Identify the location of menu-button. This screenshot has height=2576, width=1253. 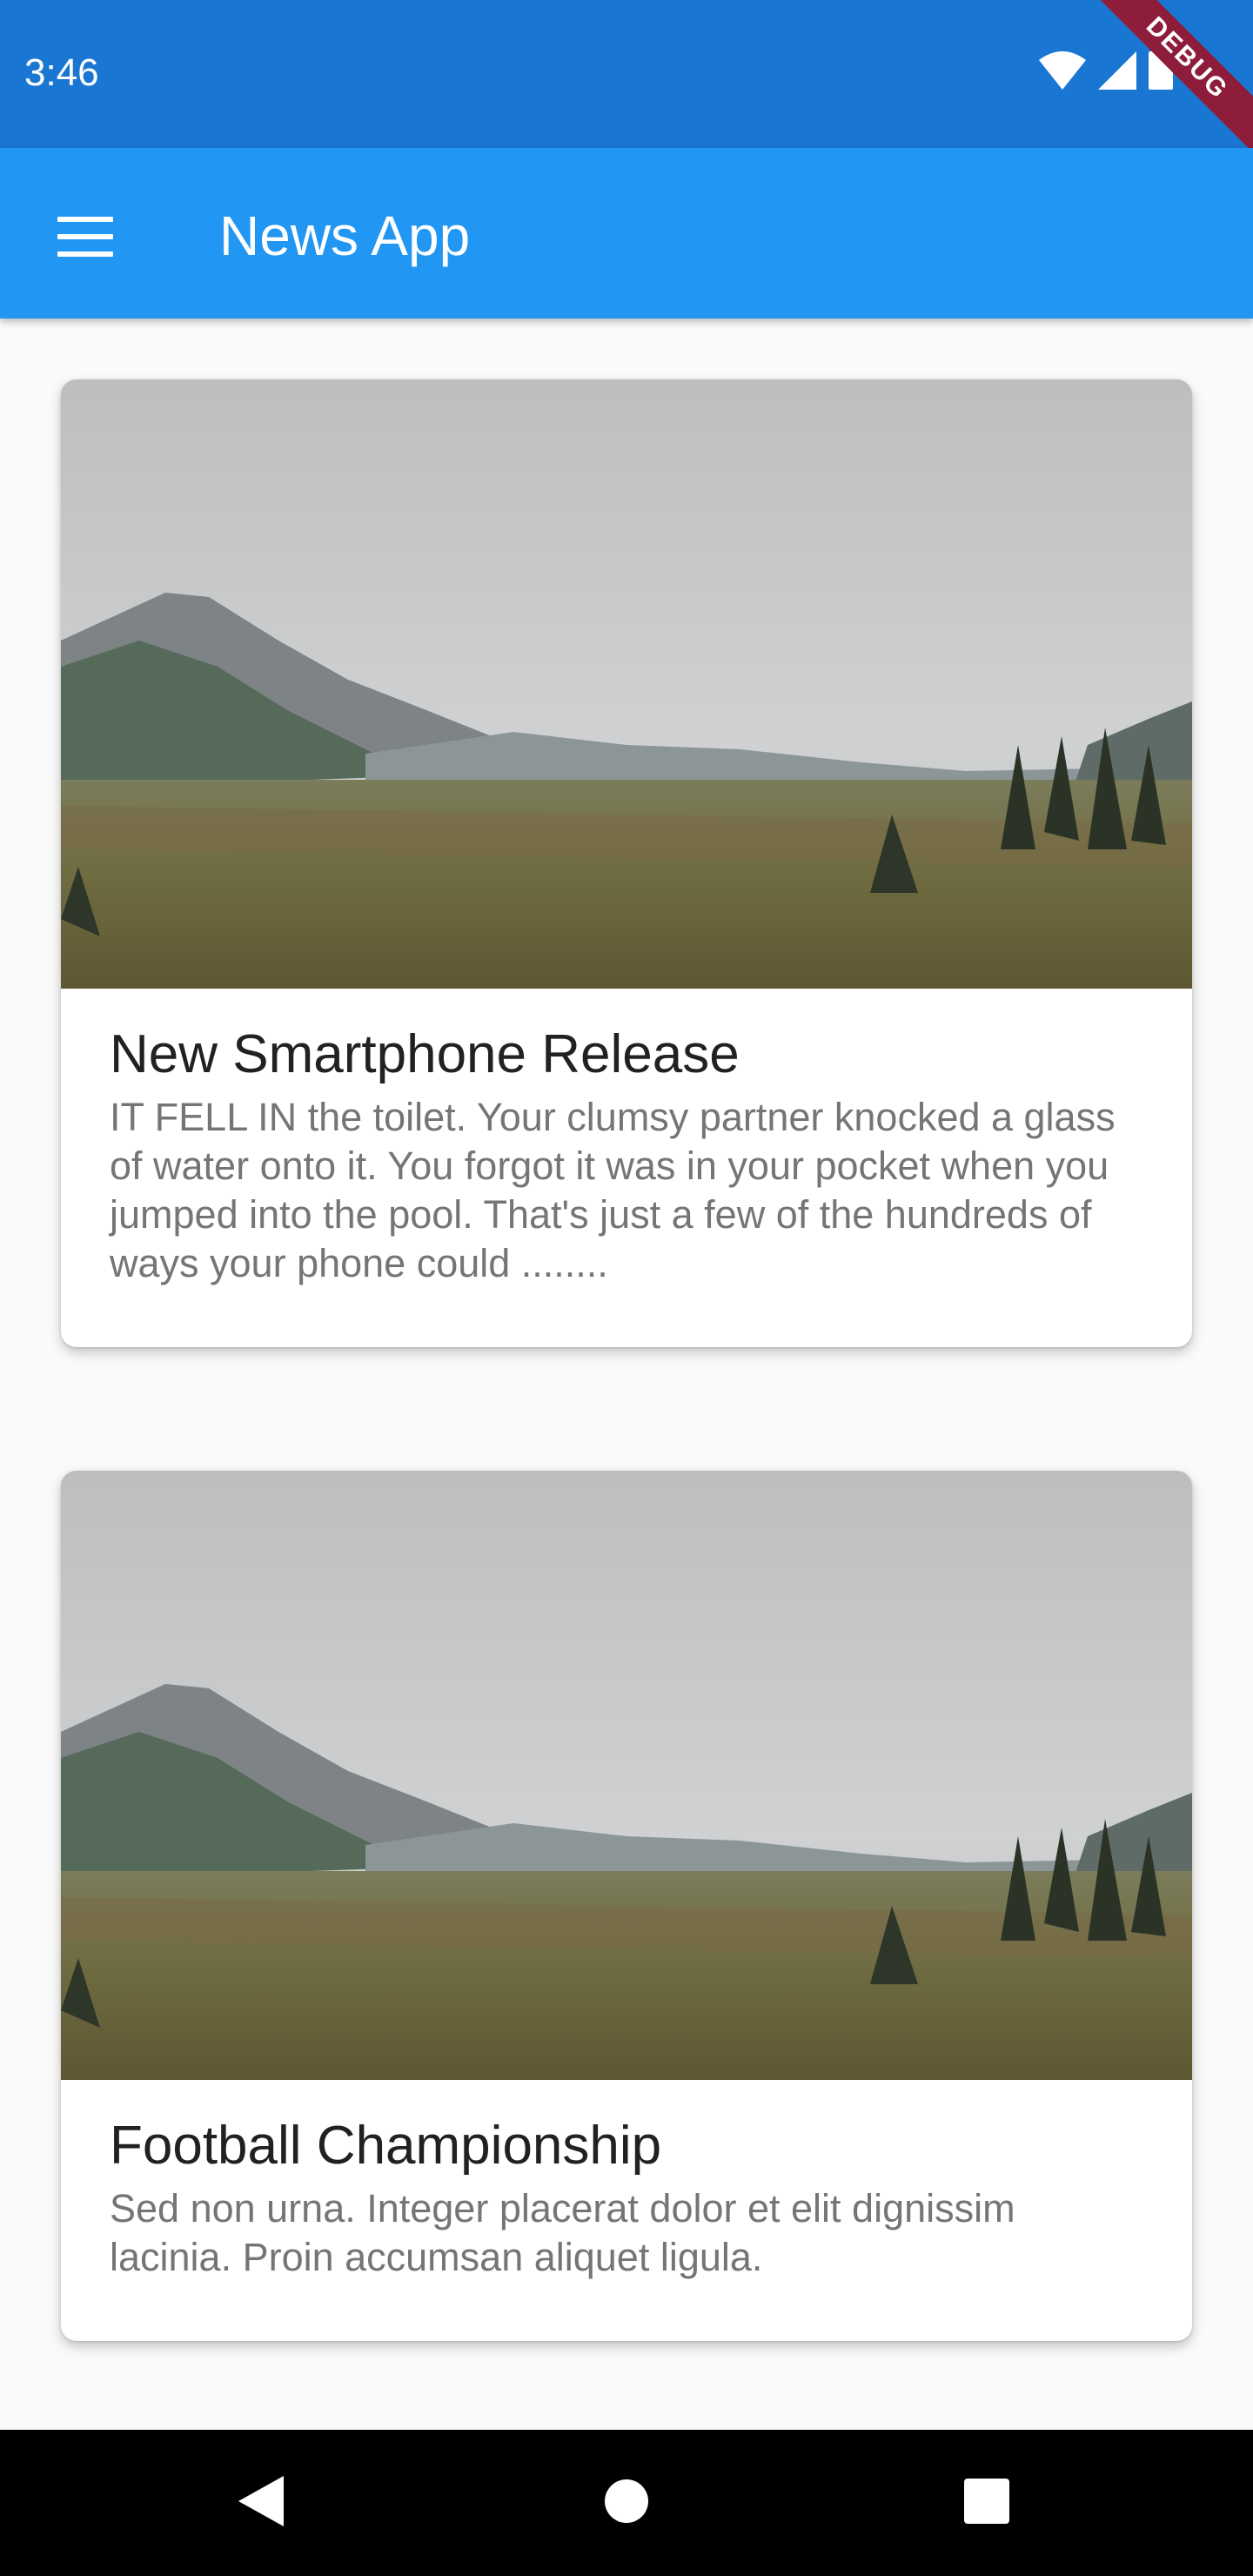
(85, 237).